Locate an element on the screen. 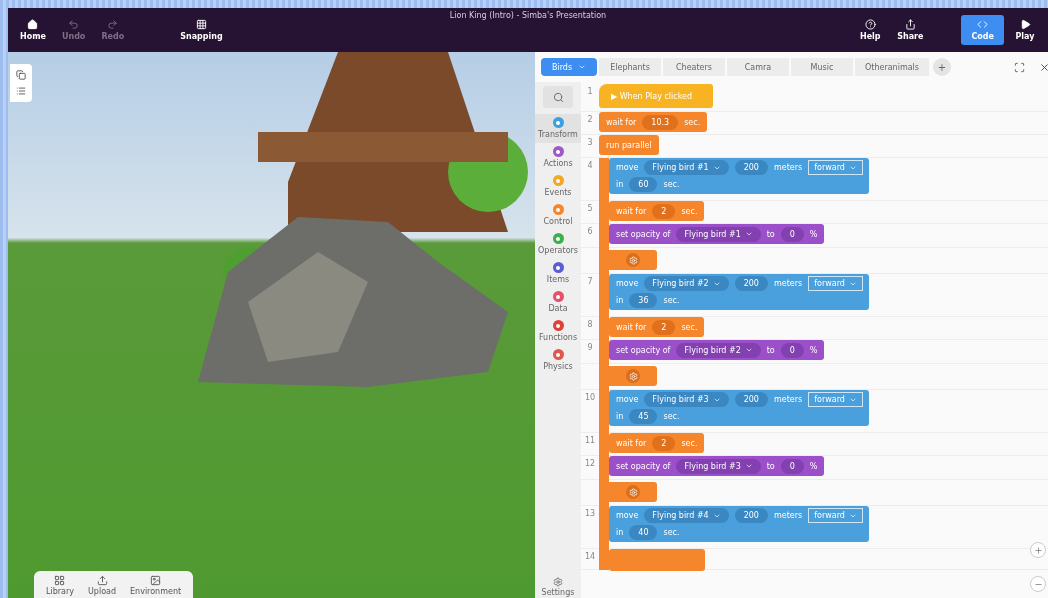 The image size is (1048, 598). upload-button: Upload is located at coordinates (102, 585).